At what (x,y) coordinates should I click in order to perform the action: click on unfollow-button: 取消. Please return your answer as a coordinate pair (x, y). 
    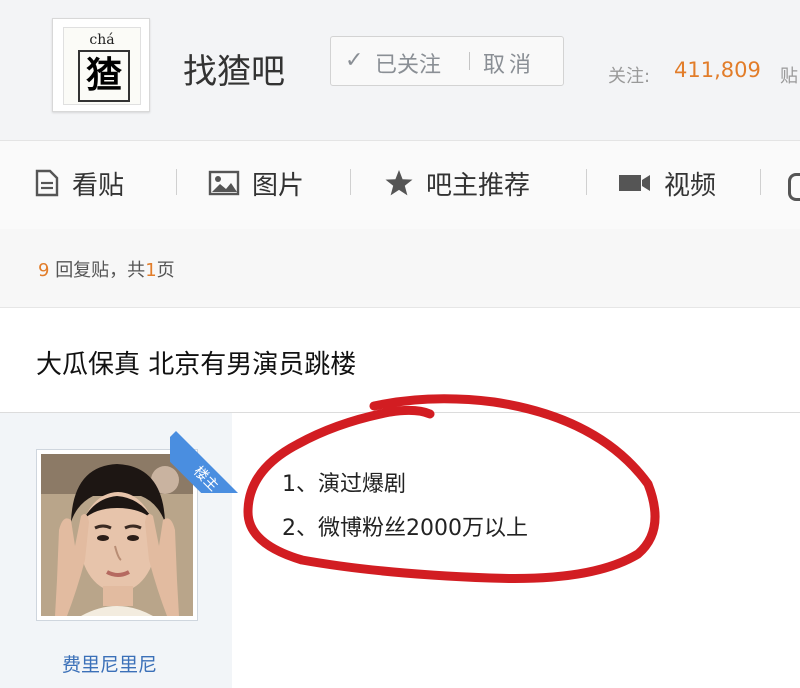
    Looking at the image, I should click on (509, 63).